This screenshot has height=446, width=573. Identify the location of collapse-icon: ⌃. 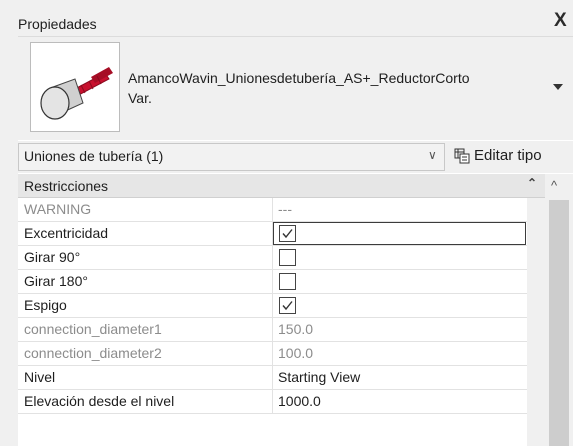
(532, 183).